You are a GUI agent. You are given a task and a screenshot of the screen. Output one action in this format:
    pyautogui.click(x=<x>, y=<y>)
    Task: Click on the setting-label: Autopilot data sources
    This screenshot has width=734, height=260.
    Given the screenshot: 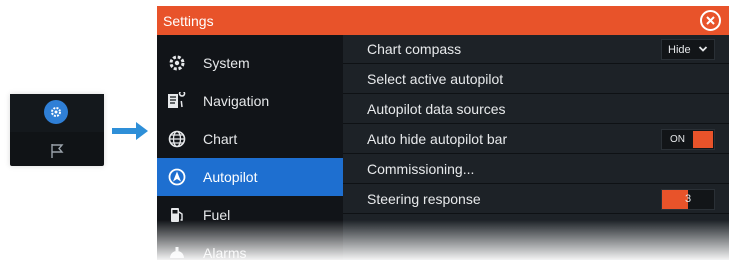 What is the action you would take?
    pyautogui.click(x=436, y=109)
    